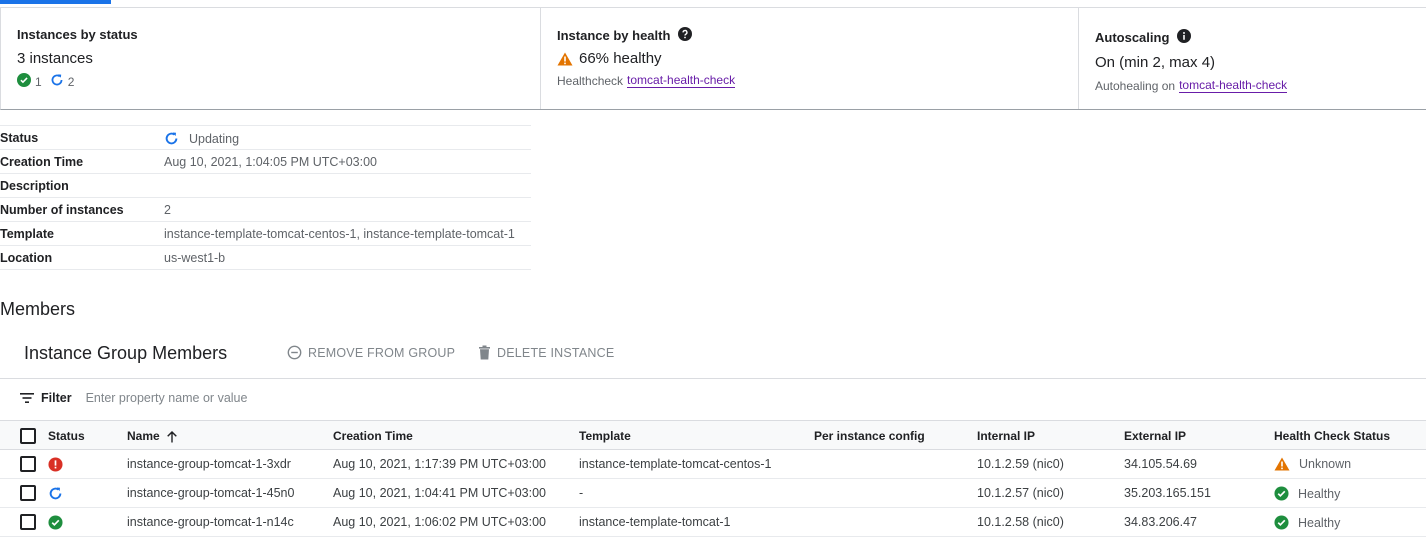 The width and height of the screenshot is (1426, 540). I want to click on autoscaling-card-title: Autoscaling, so click(1143, 37).